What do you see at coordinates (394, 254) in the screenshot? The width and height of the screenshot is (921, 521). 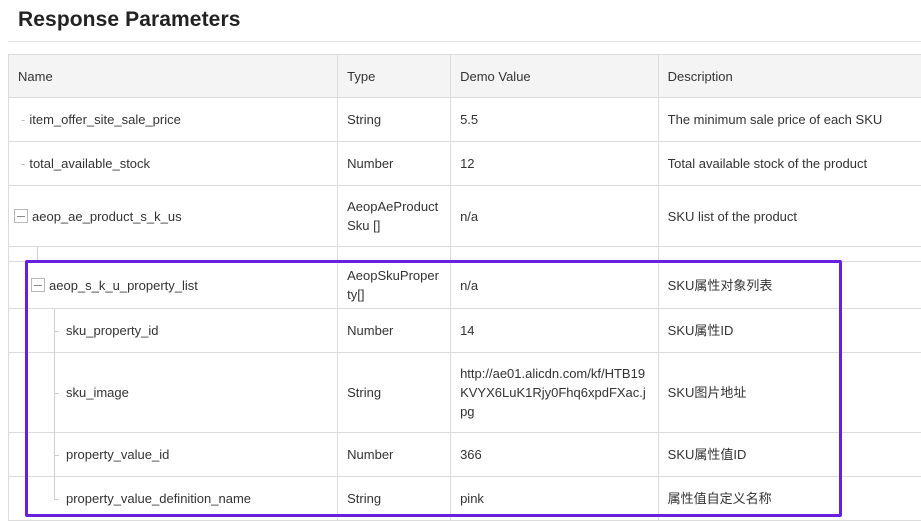 I see `param-type` at bounding box center [394, 254].